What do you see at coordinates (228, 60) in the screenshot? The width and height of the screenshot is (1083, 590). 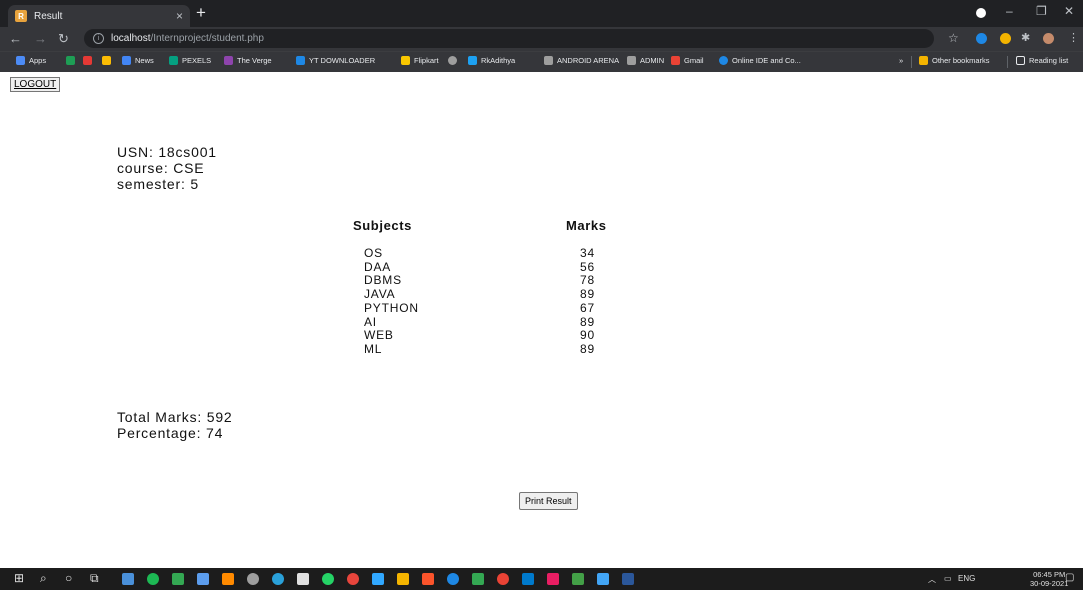 I see `verge-icon` at bounding box center [228, 60].